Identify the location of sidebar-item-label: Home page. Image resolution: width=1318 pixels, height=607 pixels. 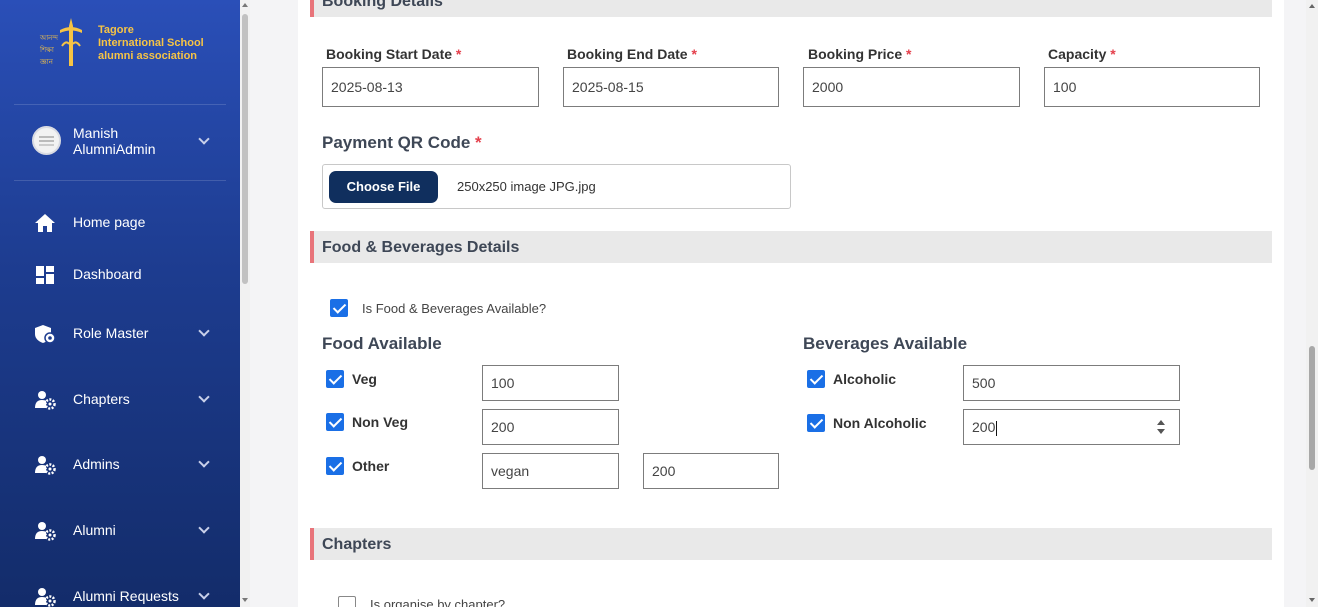
(109, 222).